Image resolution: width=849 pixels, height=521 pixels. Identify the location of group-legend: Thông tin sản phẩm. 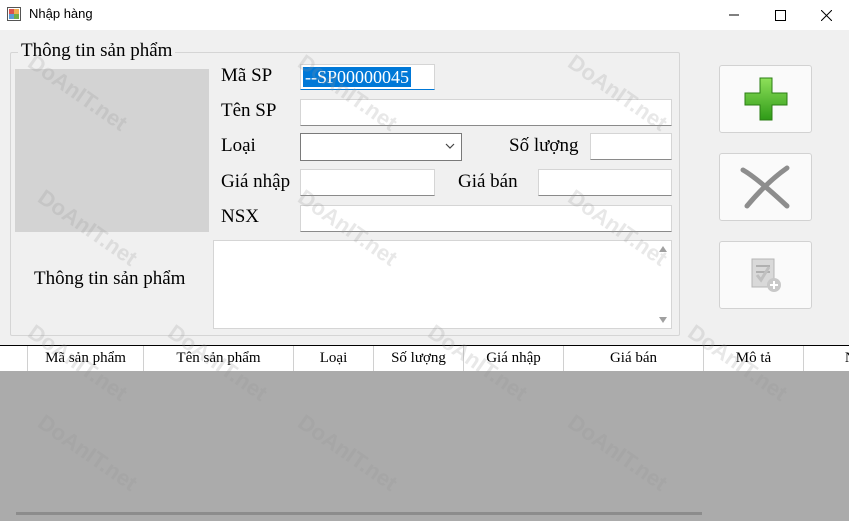
(97, 51).